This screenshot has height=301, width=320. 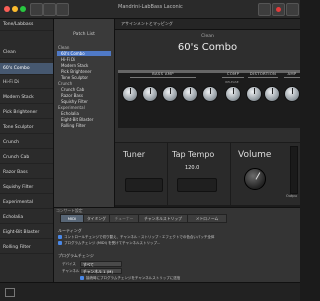 I want to click on tab-metronome: メトロノーム, so click(x=207, y=218).